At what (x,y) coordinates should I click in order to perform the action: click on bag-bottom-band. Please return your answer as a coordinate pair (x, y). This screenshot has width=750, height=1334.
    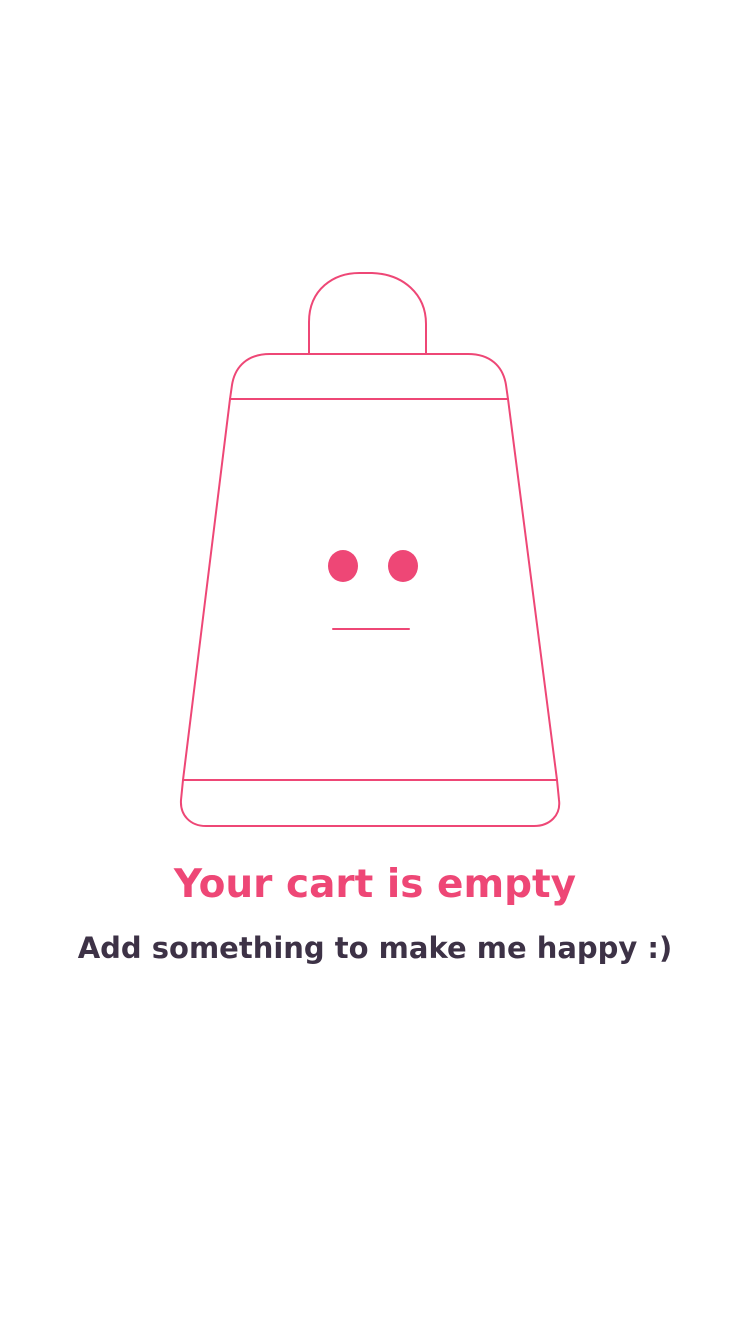
    Looking at the image, I should click on (370, 803).